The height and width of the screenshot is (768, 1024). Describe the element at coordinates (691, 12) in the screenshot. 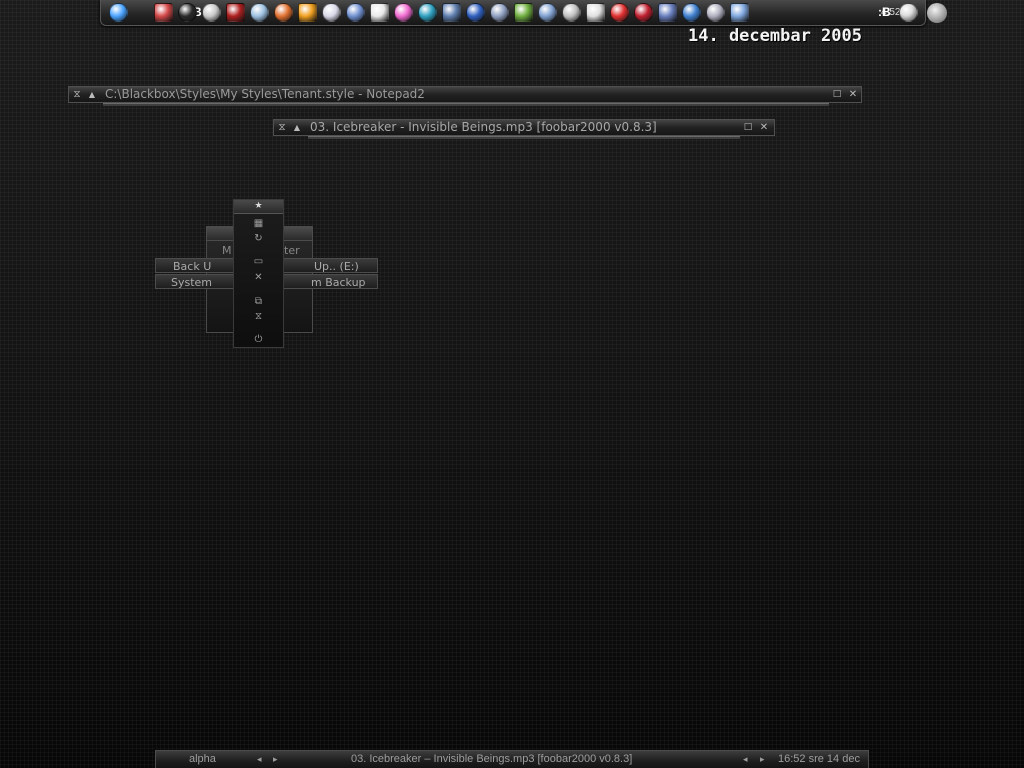

I see `globe-icon` at that location.